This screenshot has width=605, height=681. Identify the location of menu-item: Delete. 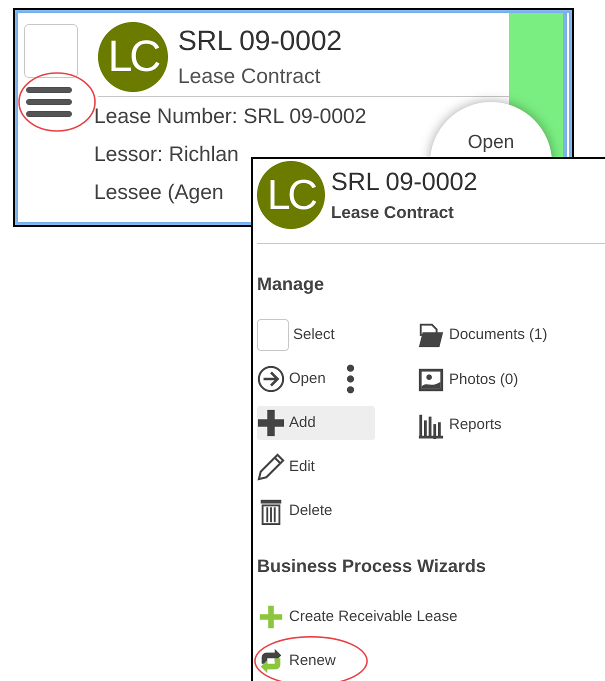
(297, 511).